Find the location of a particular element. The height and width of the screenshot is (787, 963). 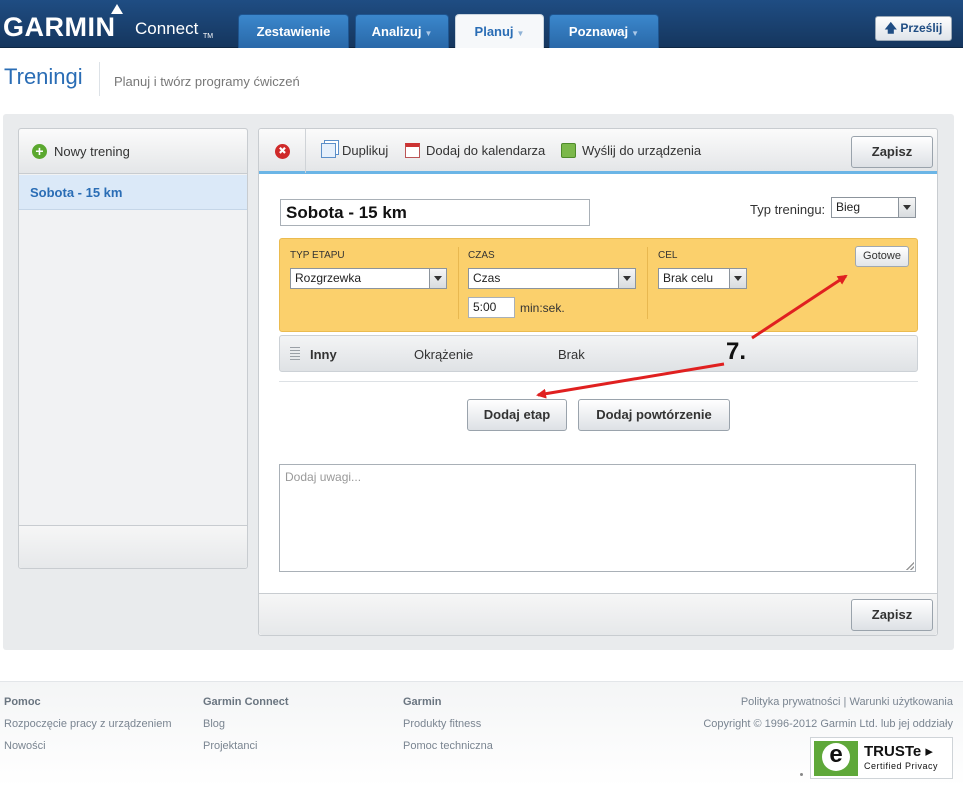

editor-footer: Zapisz is located at coordinates (598, 614).